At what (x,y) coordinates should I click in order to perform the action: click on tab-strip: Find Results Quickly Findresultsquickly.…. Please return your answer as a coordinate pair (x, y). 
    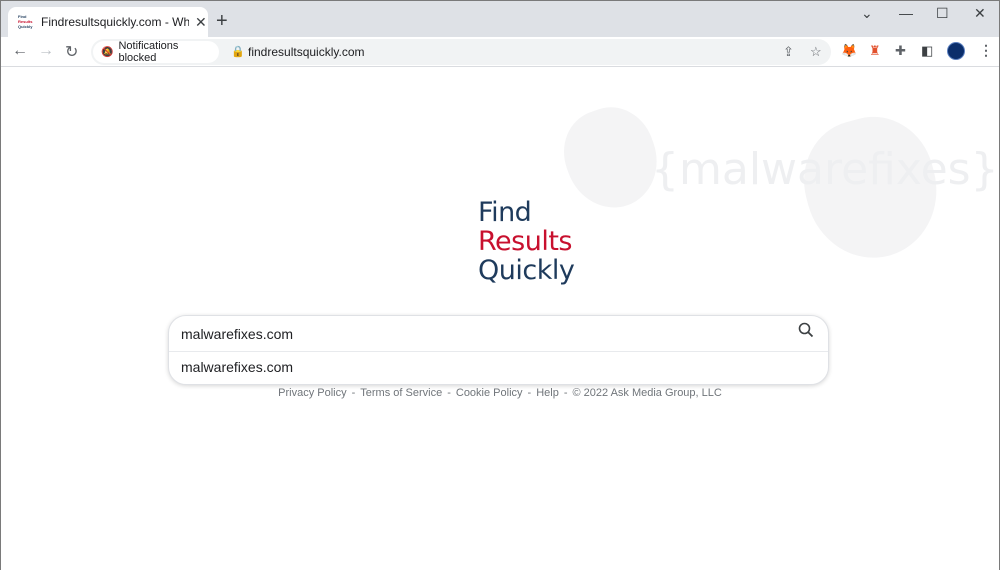
    Looking at the image, I should click on (500, 19).